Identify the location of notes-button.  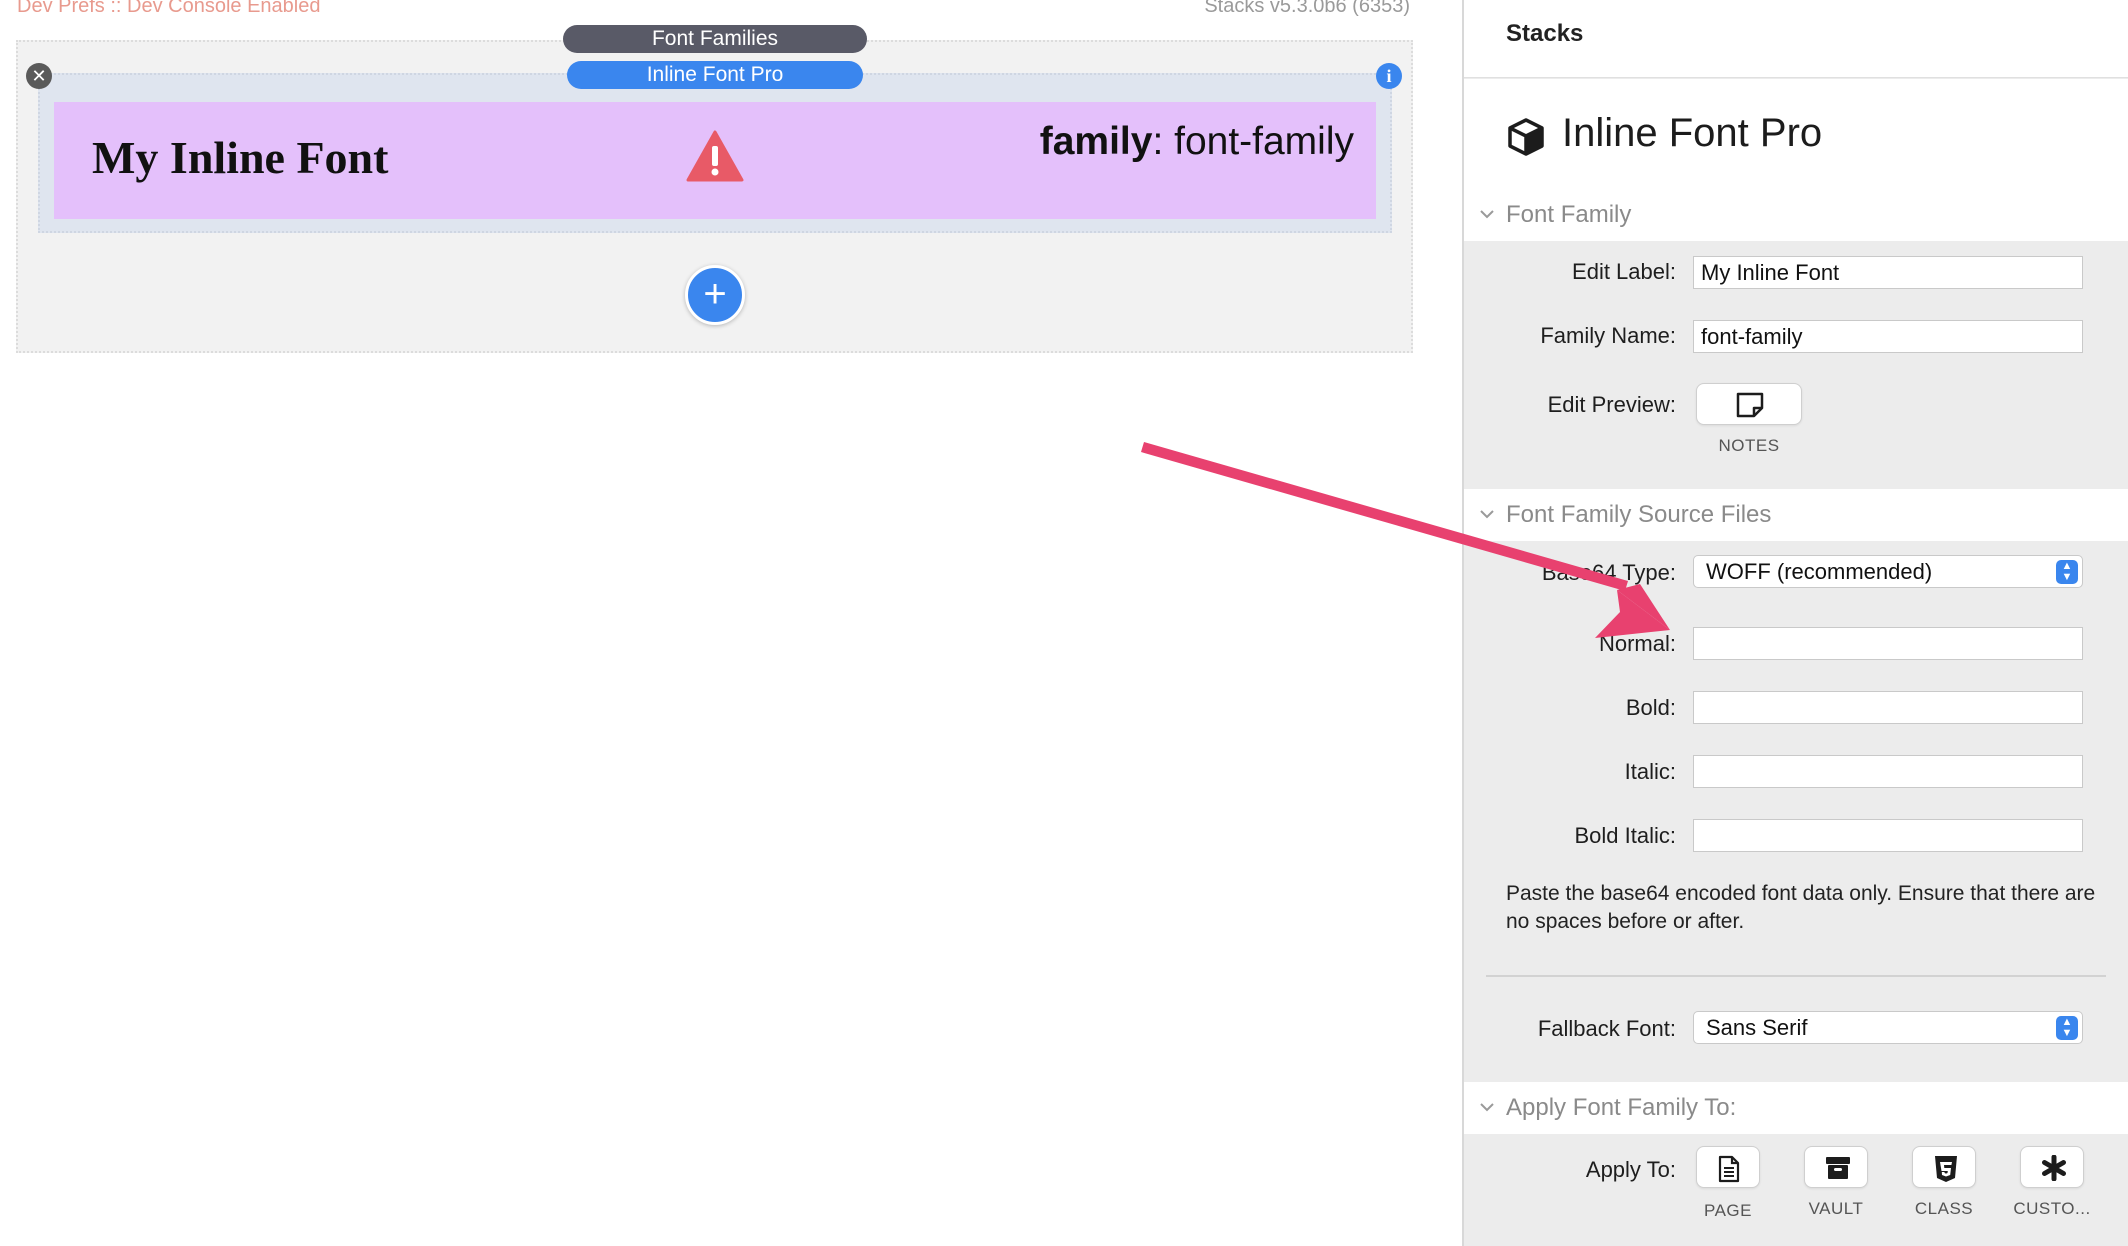
(1749, 404).